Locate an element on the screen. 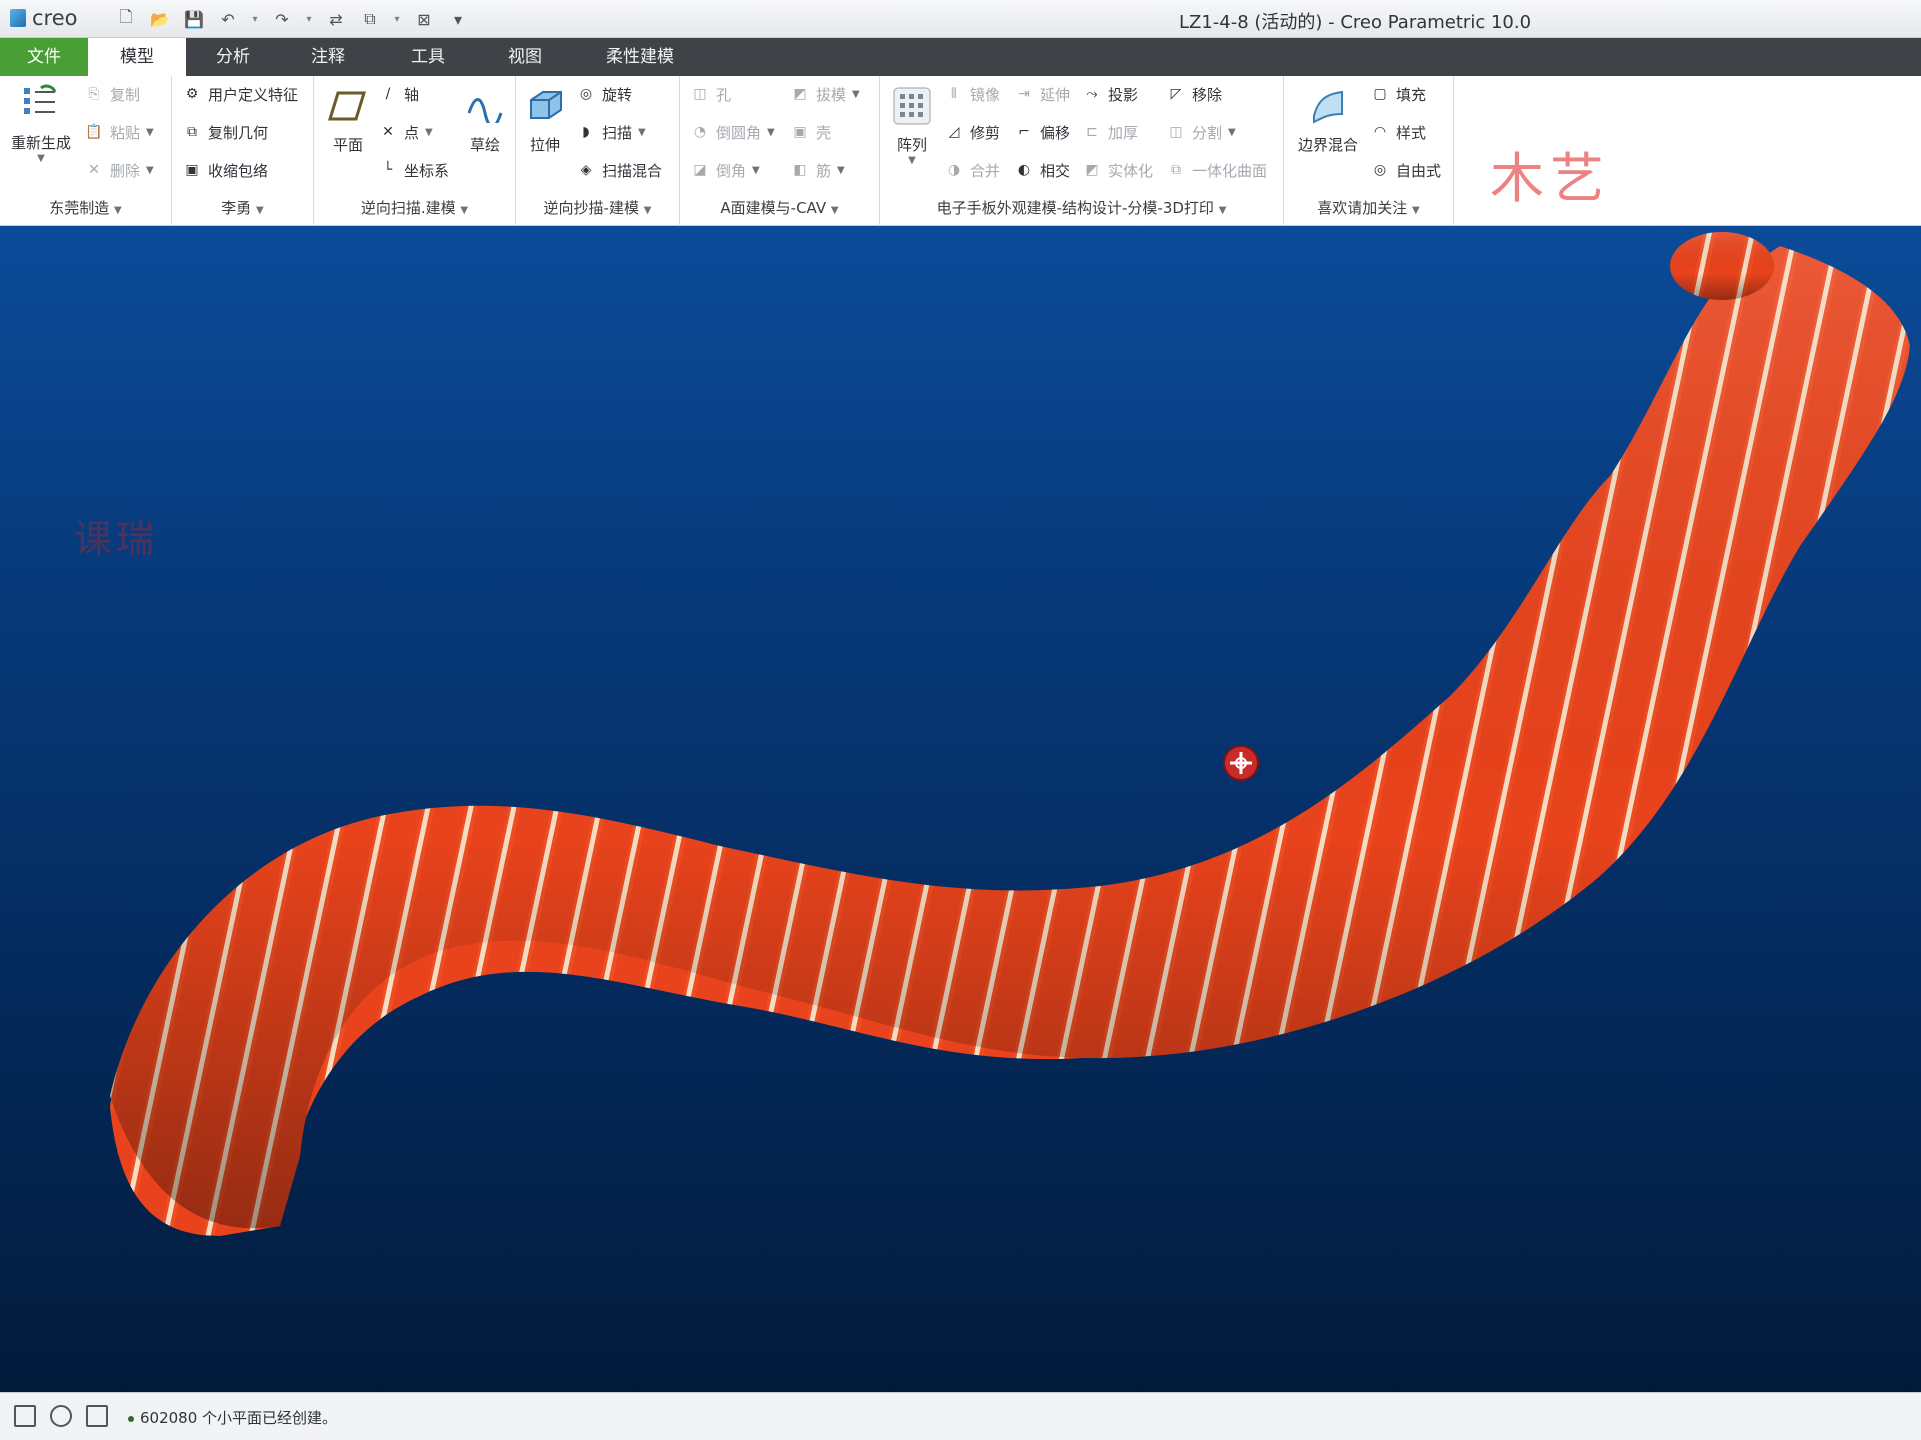  extrude-button: 拉伸 is located at coordinates (545, 120).